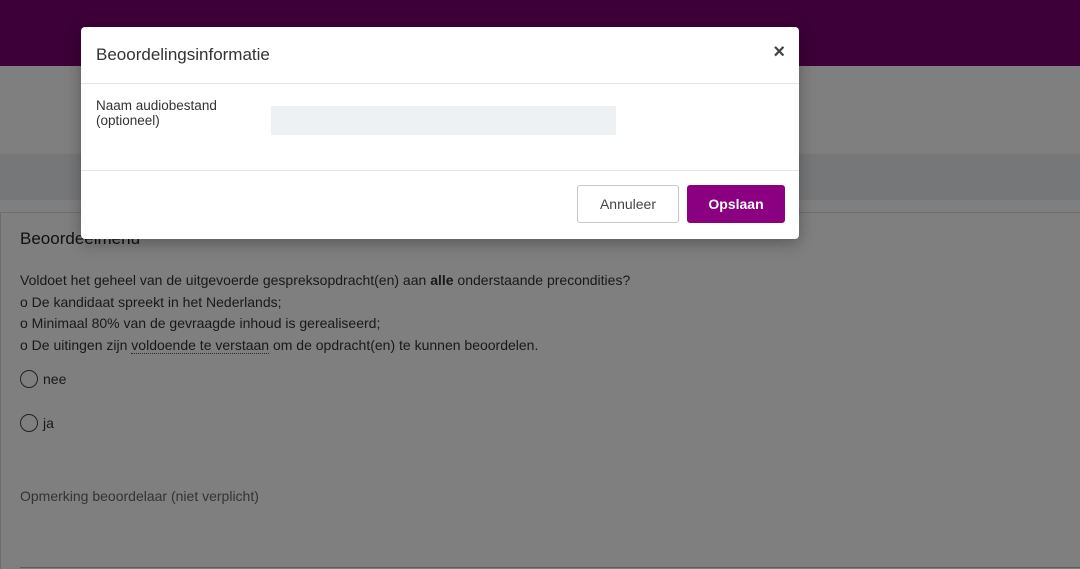 The width and height of the screenshot is (1080, 569). Describe the element at coordinates (183, 54) in the screenshot. I see `dialog-title: Beoordelingsinformatie` at that location.